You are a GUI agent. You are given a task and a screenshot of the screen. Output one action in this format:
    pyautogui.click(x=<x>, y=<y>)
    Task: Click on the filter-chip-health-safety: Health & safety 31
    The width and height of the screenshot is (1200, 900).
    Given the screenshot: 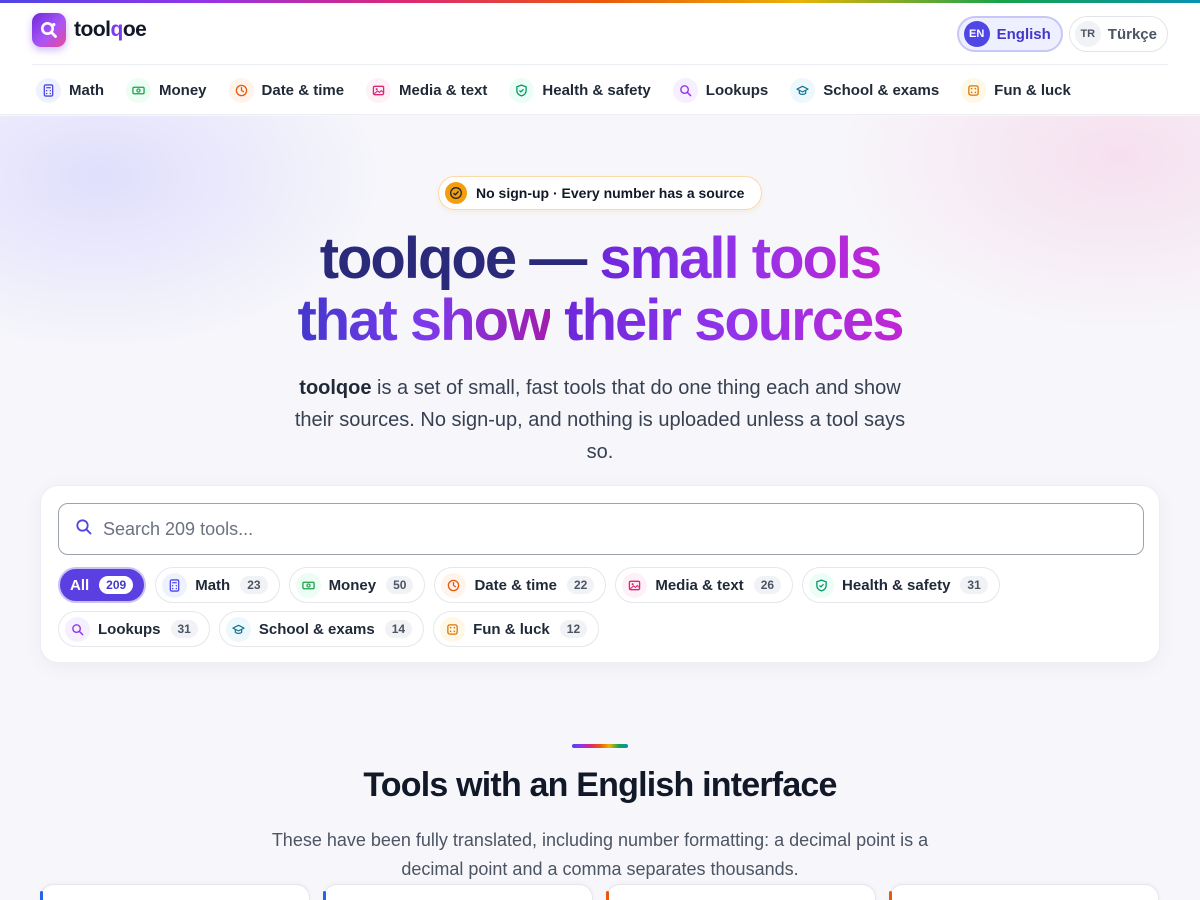 What is the action you would take?
    pyautogui.click(x=901, y=585)
    